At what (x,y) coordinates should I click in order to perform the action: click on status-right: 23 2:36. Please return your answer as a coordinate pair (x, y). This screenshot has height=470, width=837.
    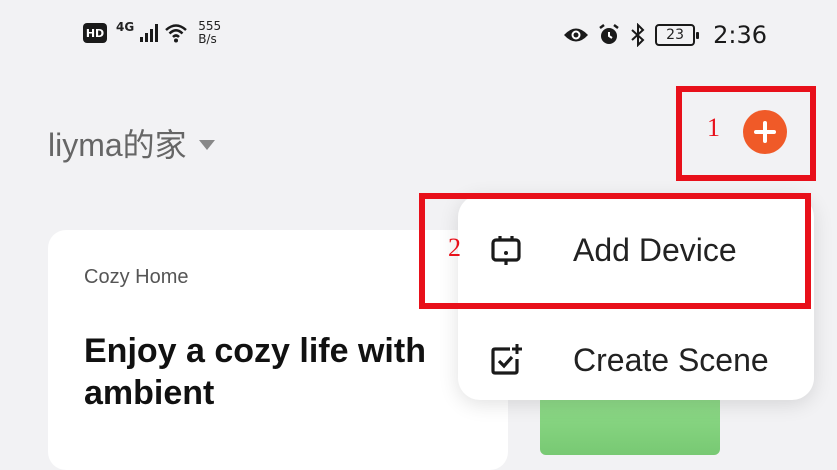
    Looking at the image, I should click on (665, 35).